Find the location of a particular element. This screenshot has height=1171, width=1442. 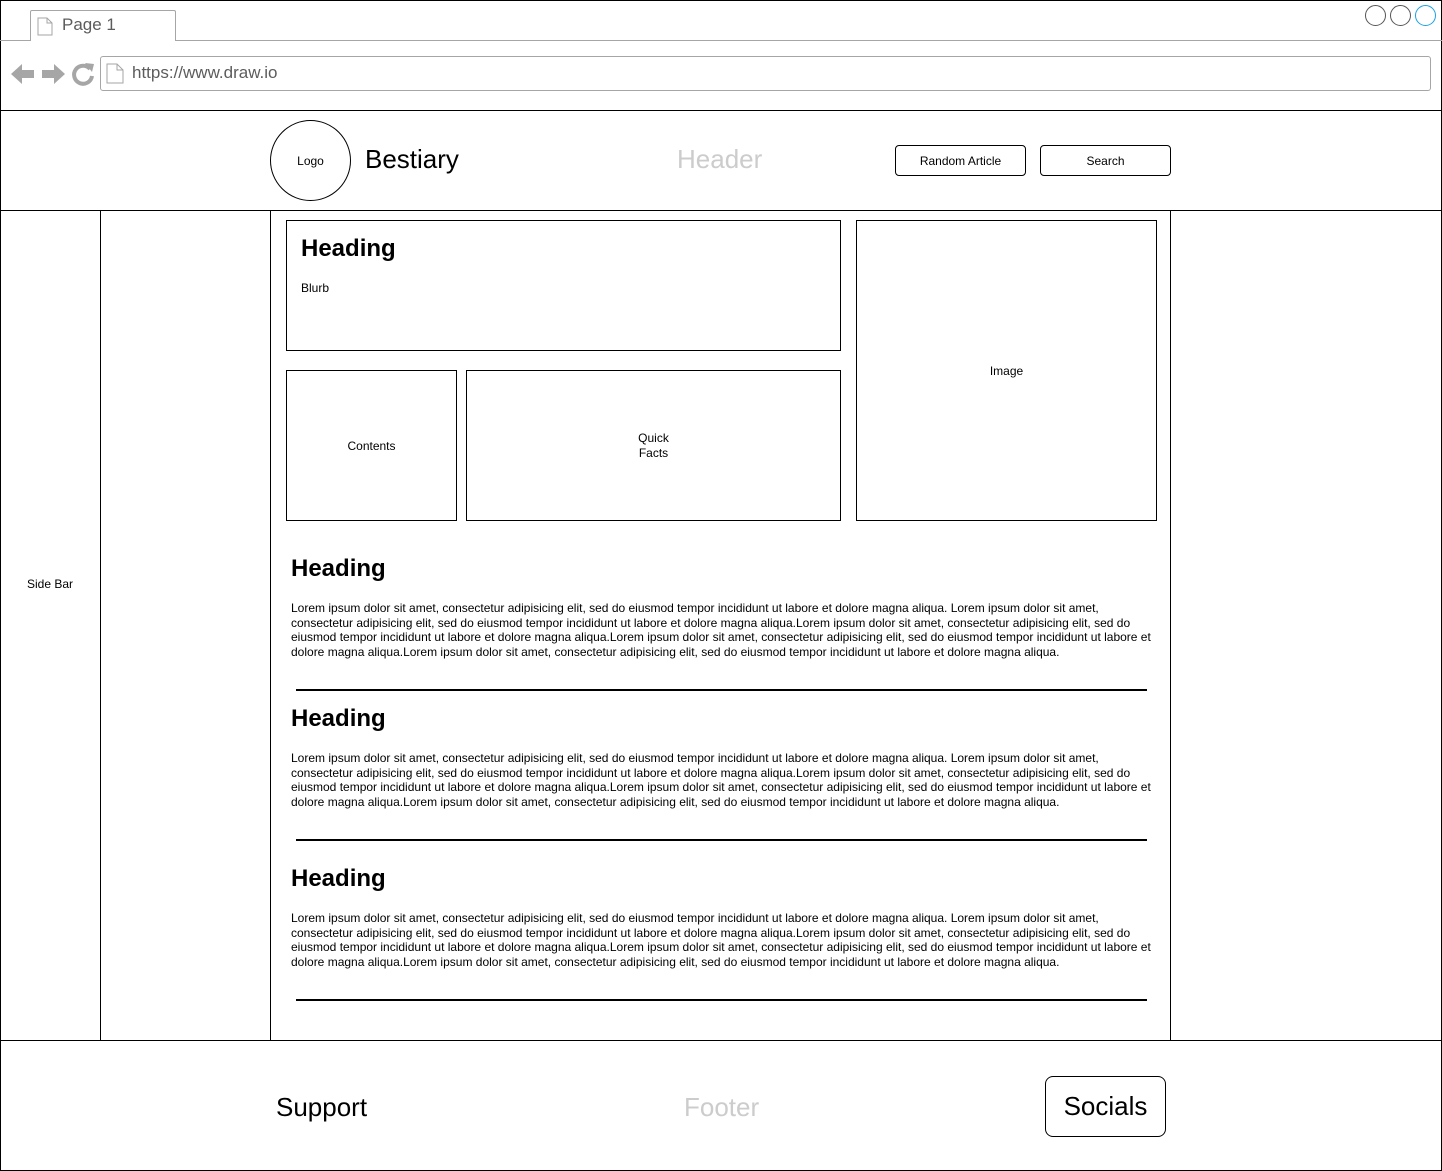

socials-label: Socials is located at coordinates (1105, 1106).